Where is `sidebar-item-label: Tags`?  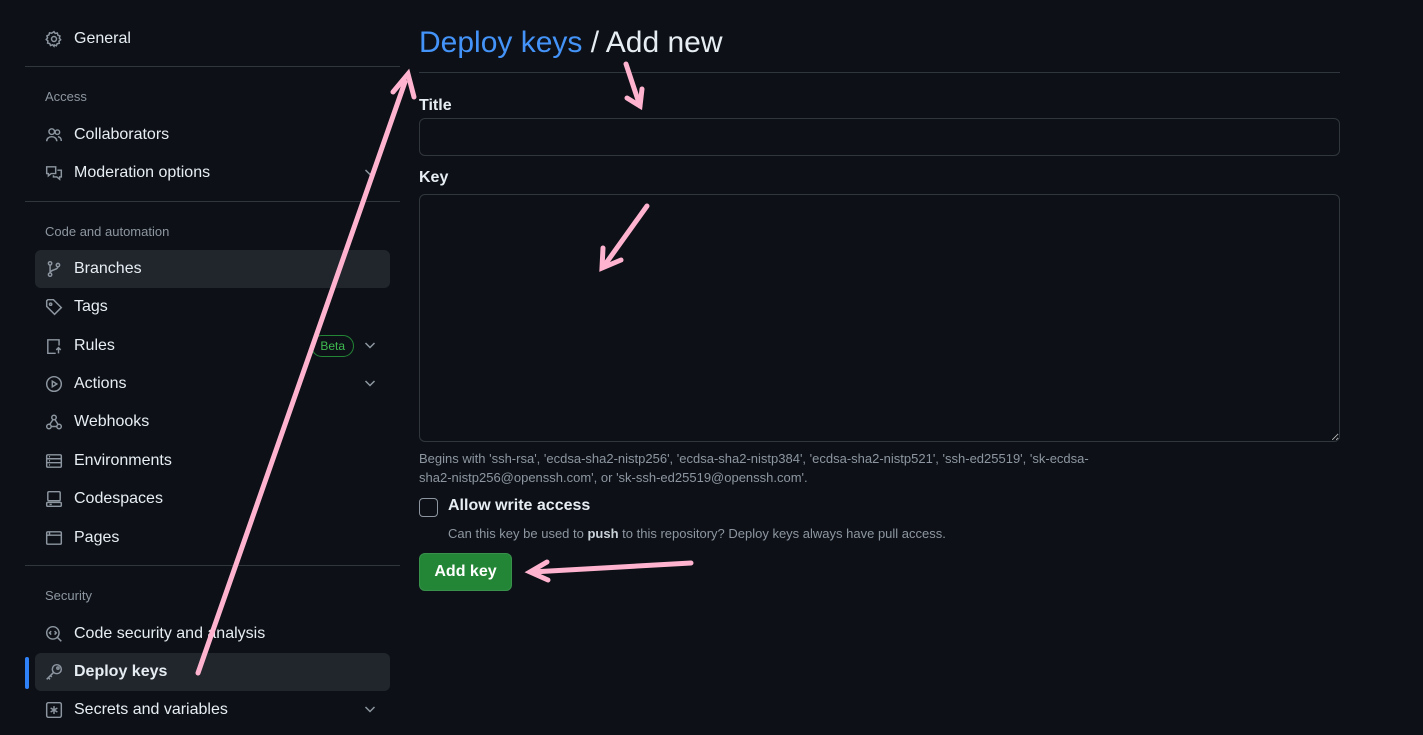
sidebar-item-label: Tags is located at coordinates (91, 306).